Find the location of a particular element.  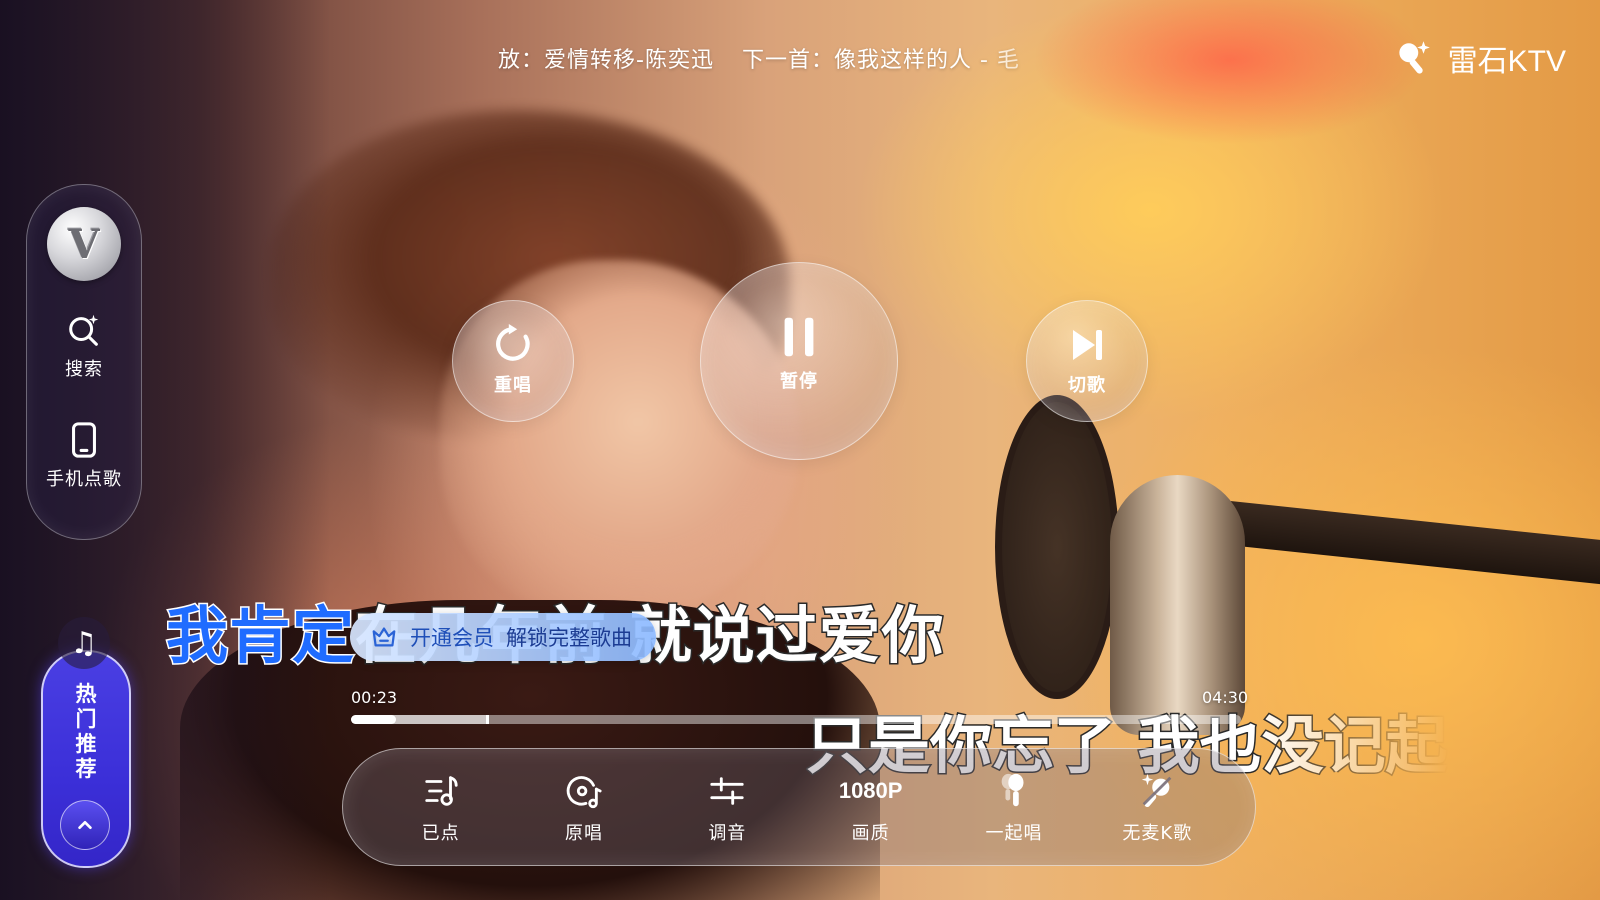

skip-button: 切歌 is located at coordinates (1087, 361).